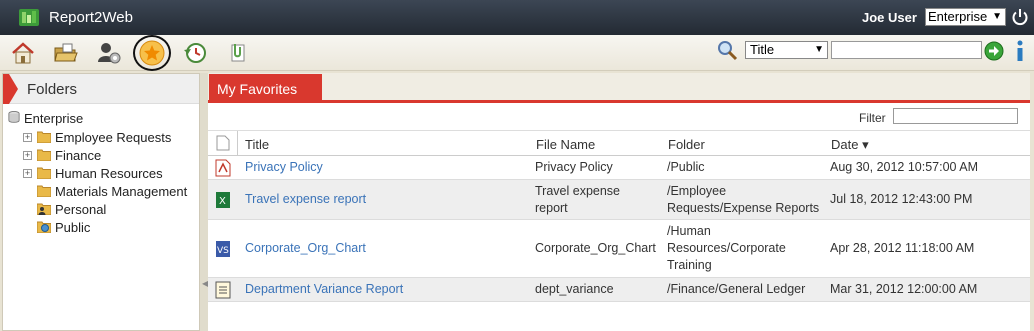  Describe the element at coordinates (54, 118) in the screenshot. I see `tree-root-label: Enterprise` at that location.